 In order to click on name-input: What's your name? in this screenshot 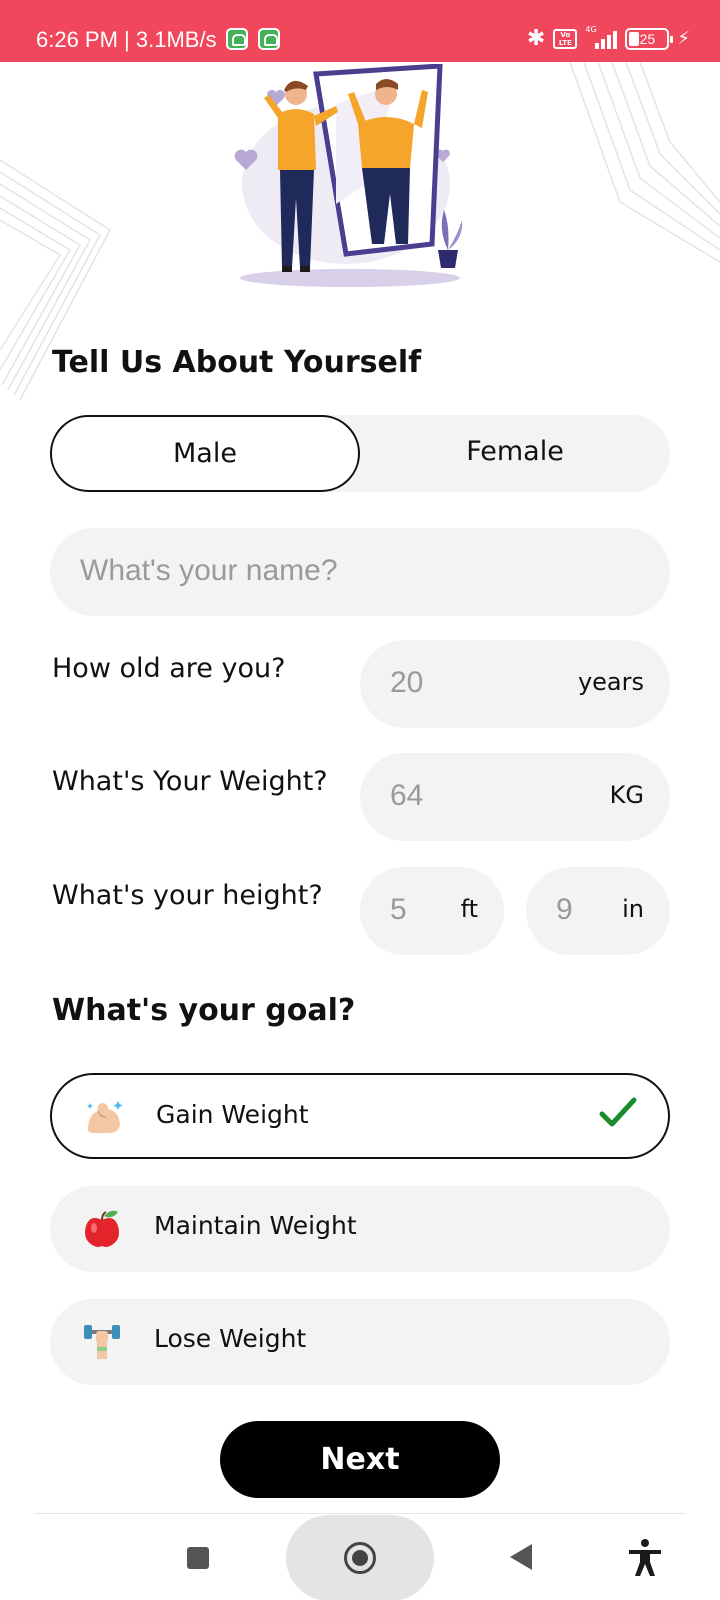, I will do `click(360, 572)`.